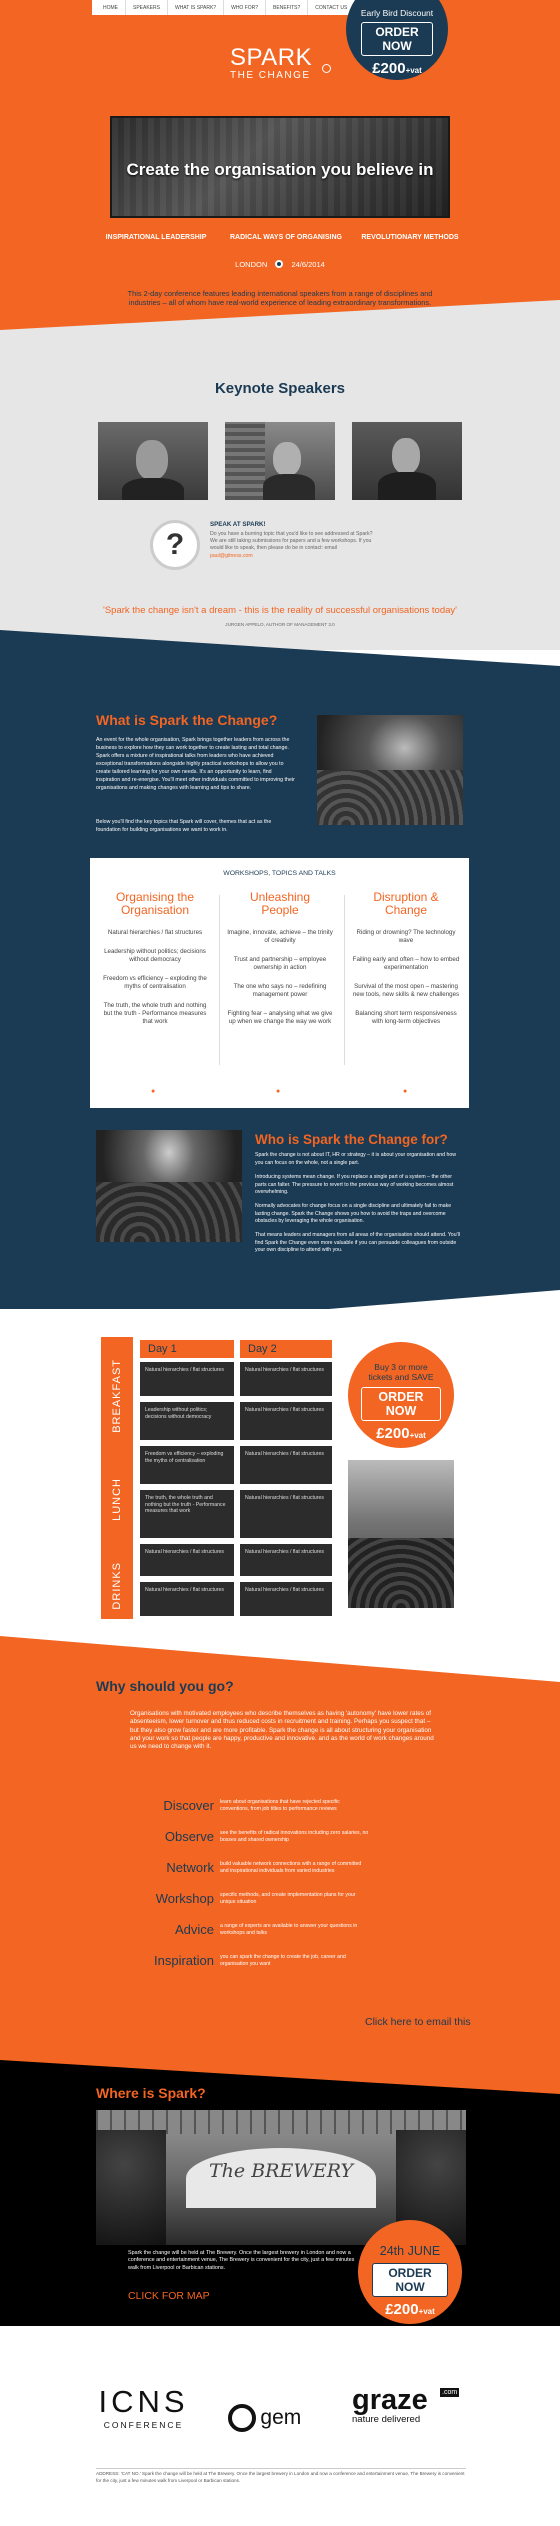 The height and width of the screenshot is (2526, 560). What do you see at coordinates (155, 932) in the screenshot?
I see `column-1-item: Natural hierarchies / flat structures` at bounding box center [155, 932].